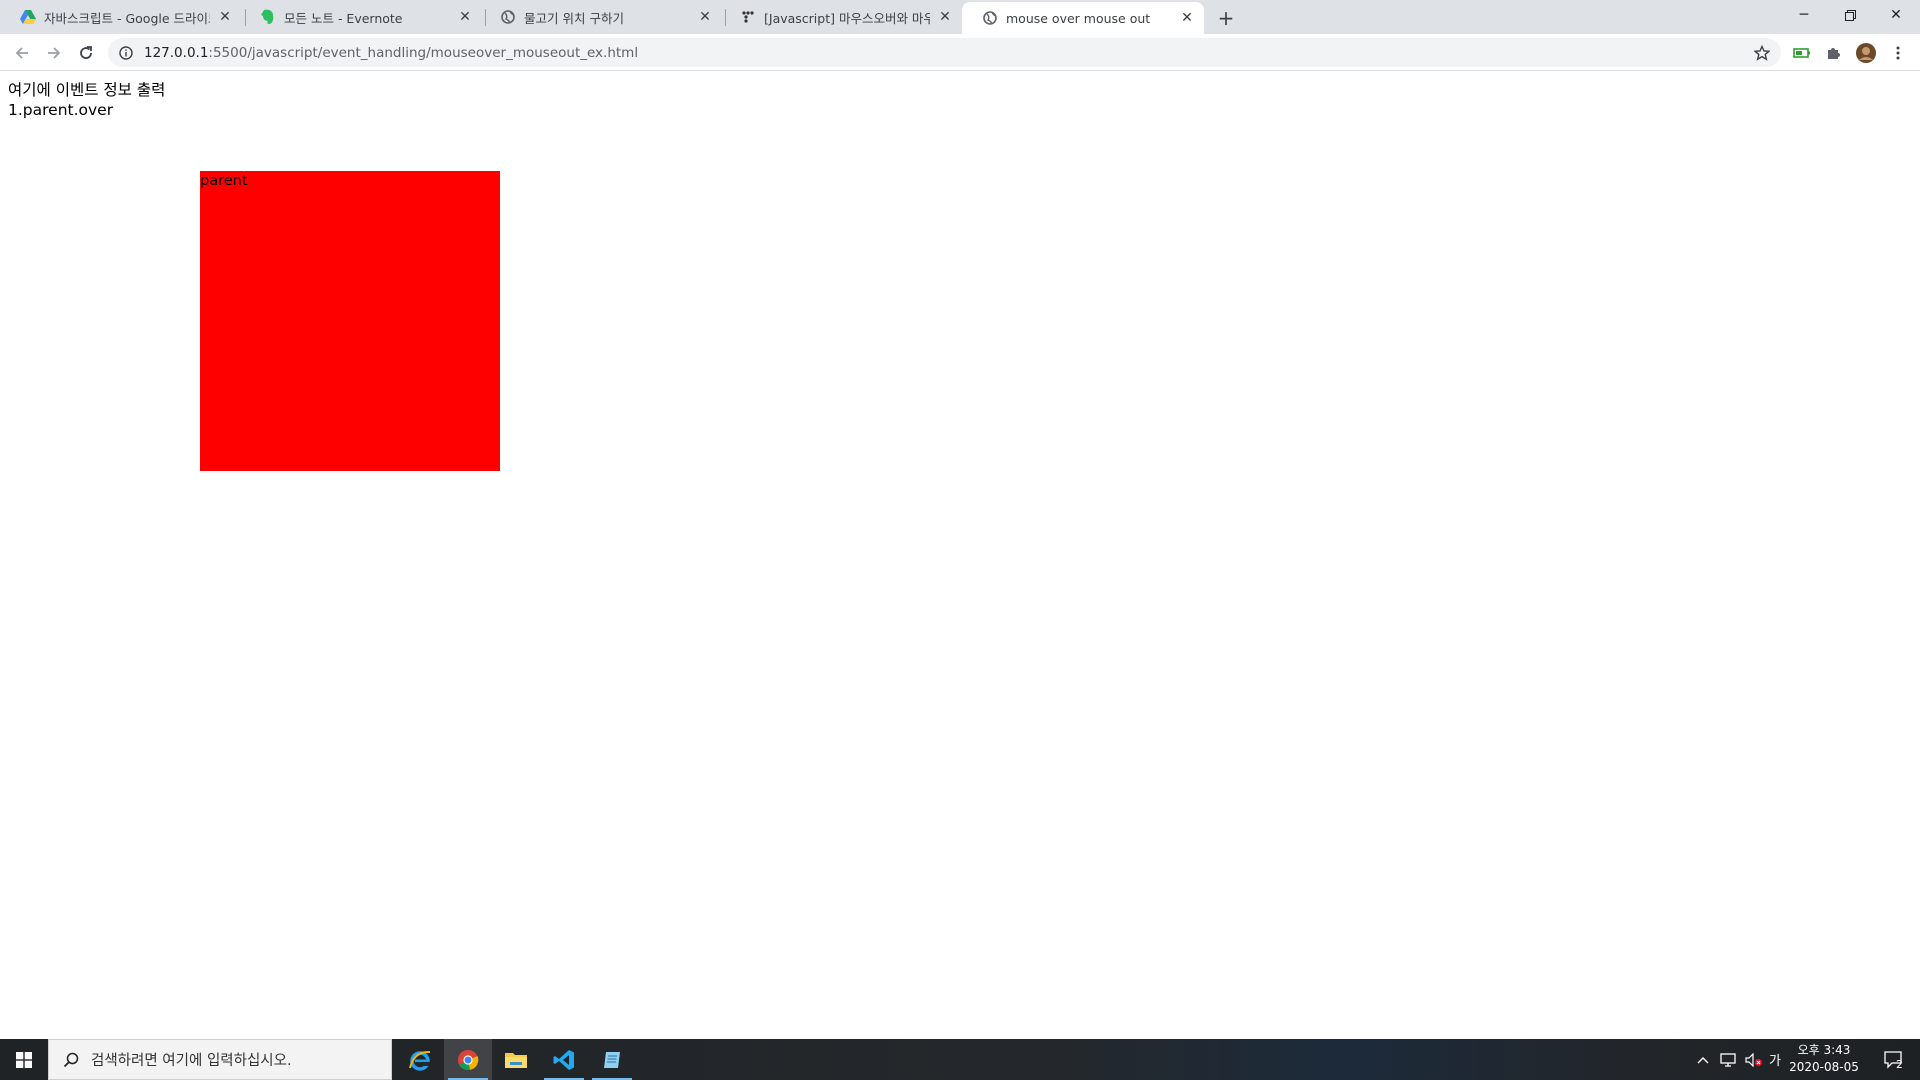 The height and width of the screenshot is (1080, 1920). I want to click on minimize-icon: ─, so click(1804, 15).